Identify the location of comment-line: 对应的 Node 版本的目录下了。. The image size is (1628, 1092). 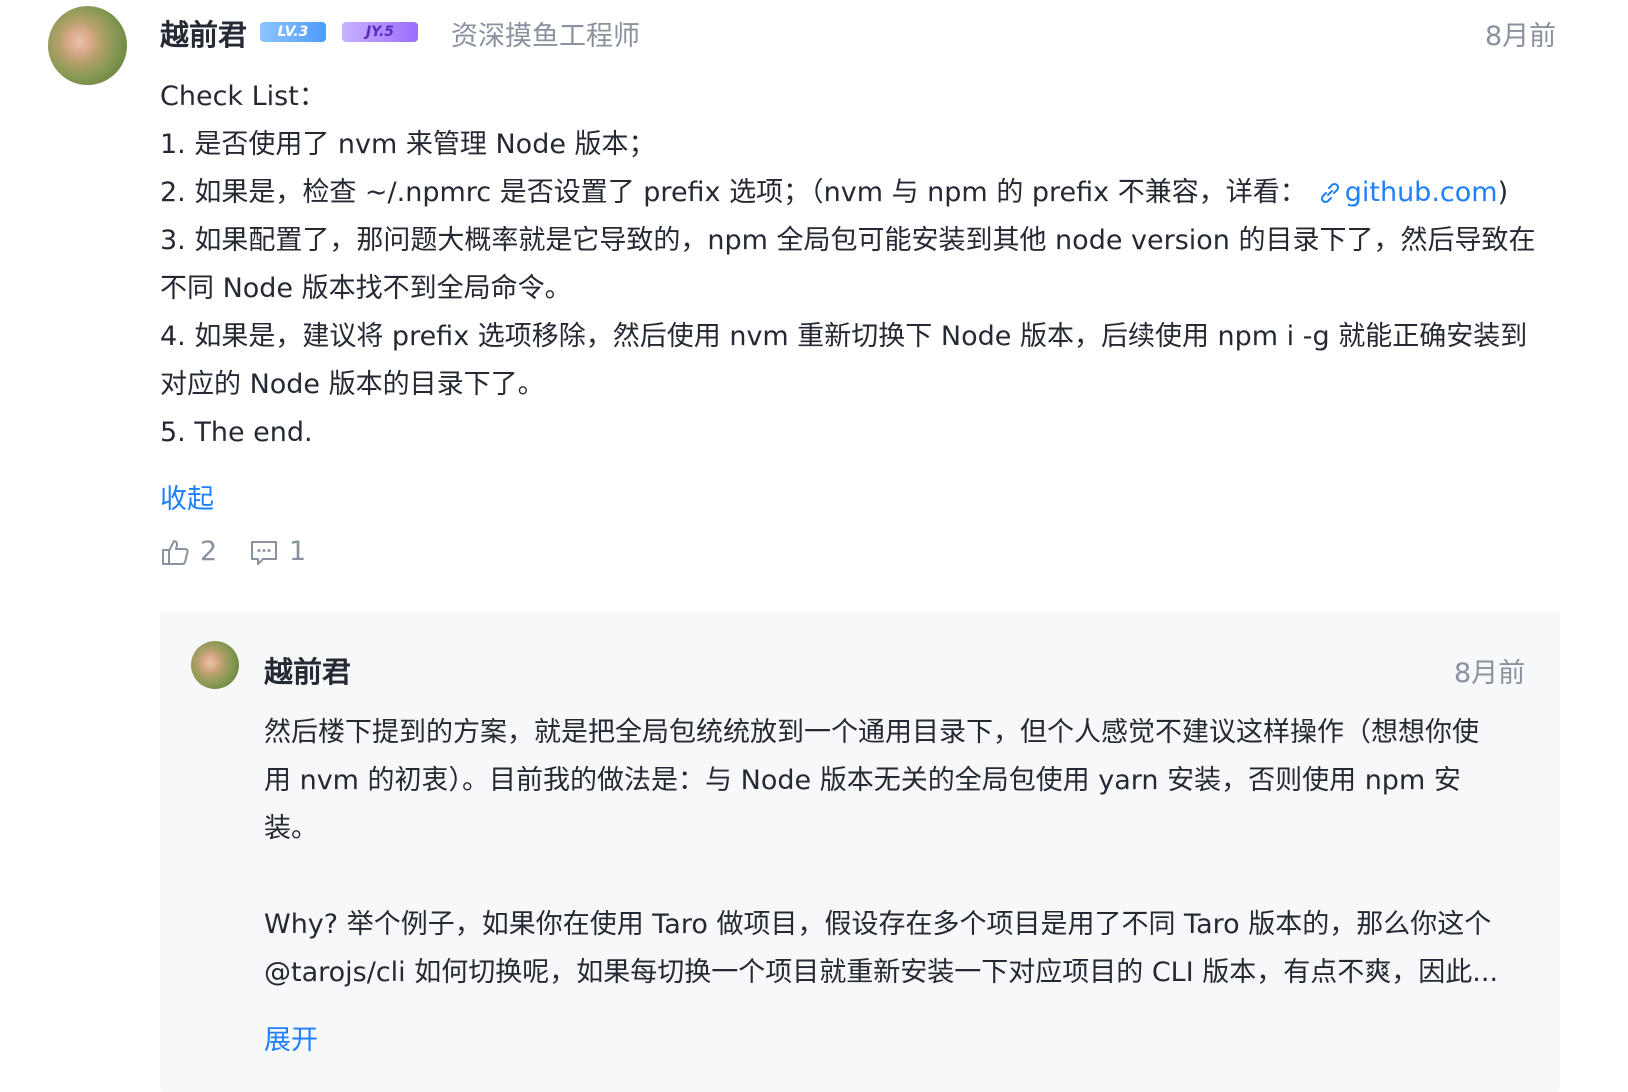
(352, 384).